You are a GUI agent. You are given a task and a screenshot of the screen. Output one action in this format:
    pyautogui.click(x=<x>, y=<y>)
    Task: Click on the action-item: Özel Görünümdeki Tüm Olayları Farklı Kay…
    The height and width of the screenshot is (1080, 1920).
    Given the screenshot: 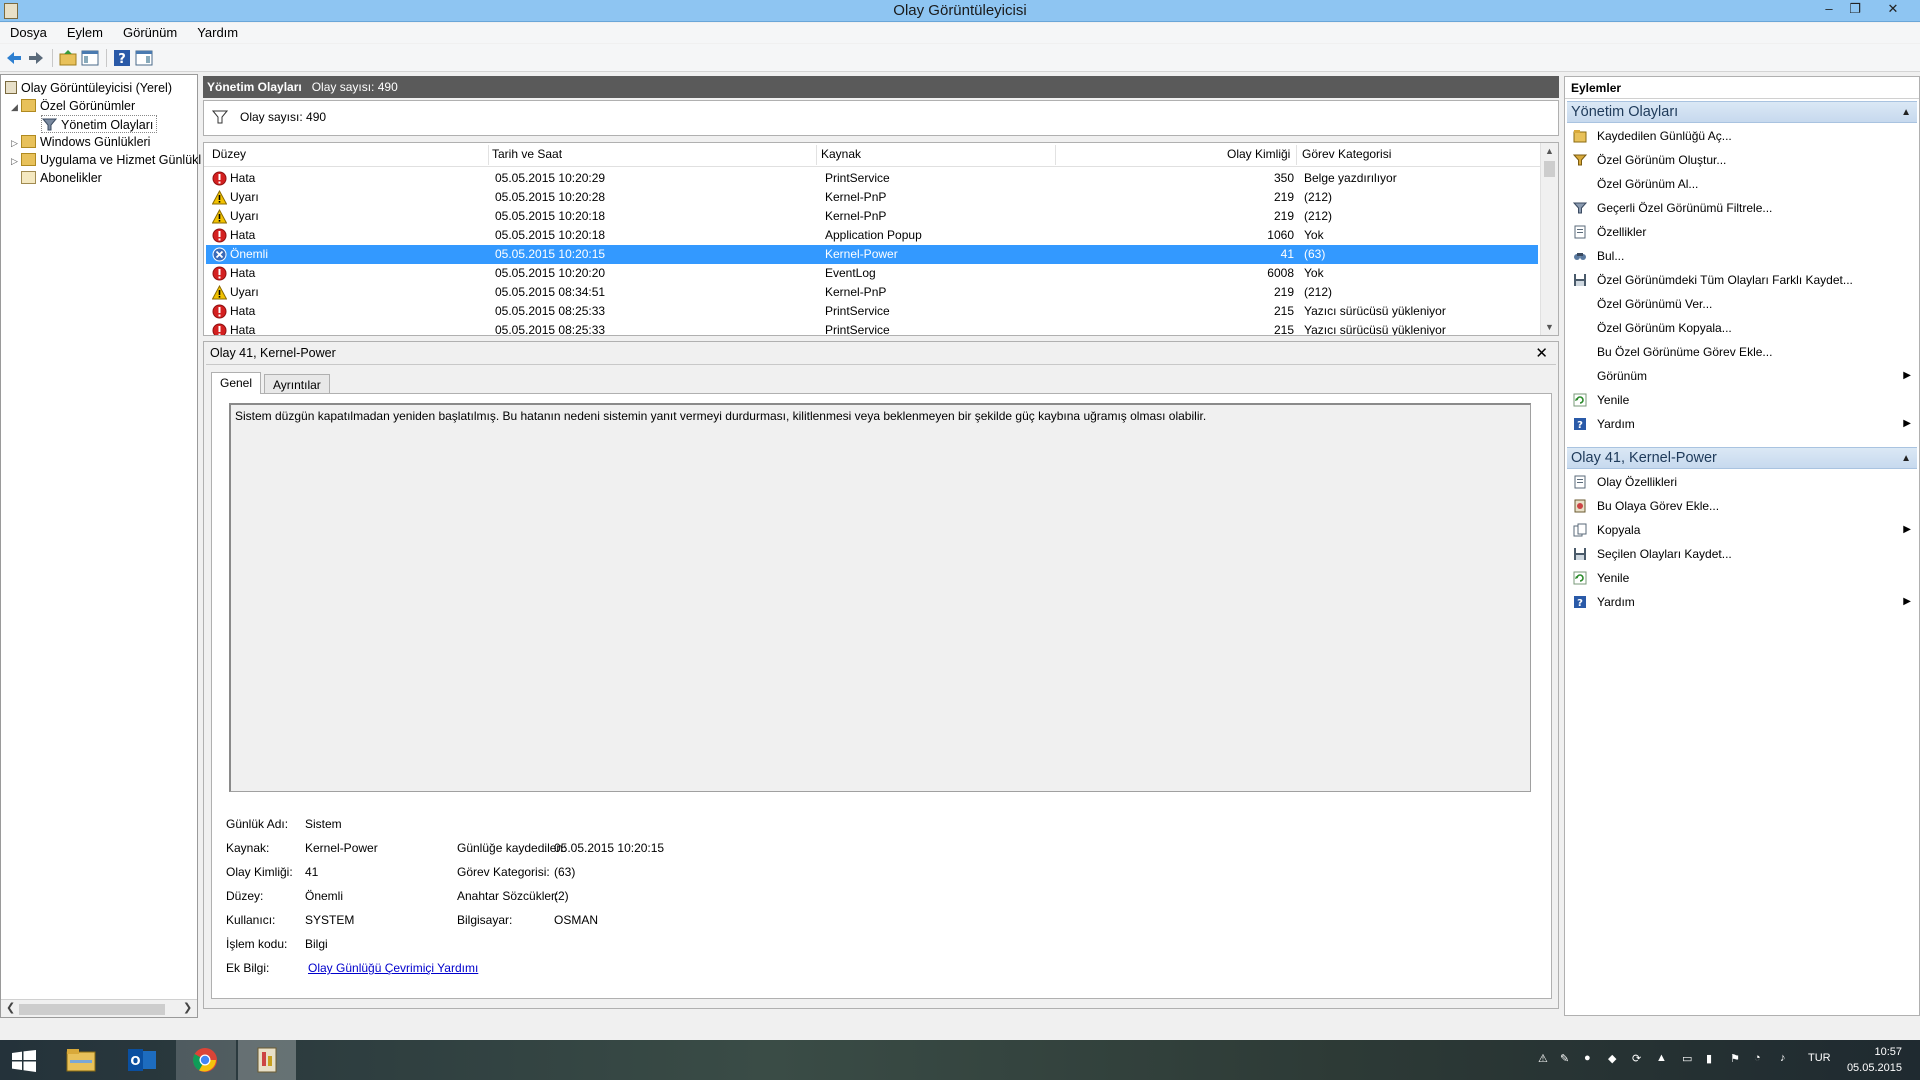 What is the action you would take?
    pyautogui.click(x=1742, y=280)
    